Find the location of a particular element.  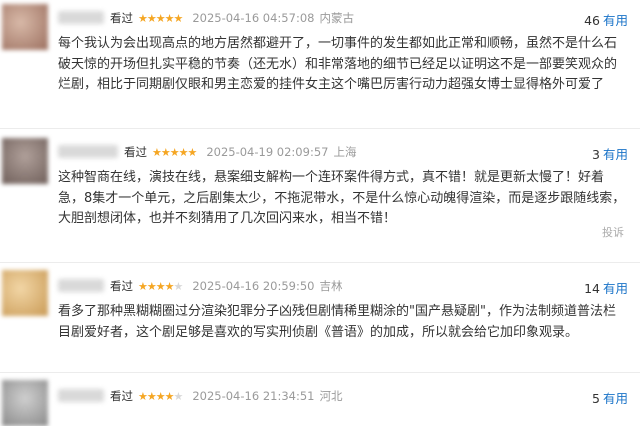

review-location: 内蒙古 is located at coordinates (336, 18).